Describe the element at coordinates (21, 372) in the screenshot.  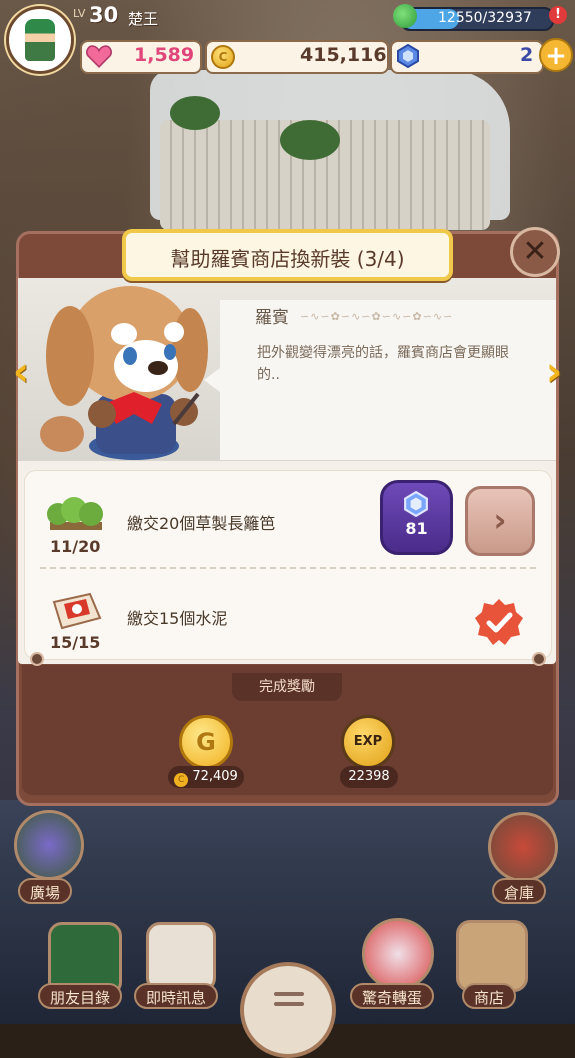
I see `prev-quest-arrow: ‹` at that location.